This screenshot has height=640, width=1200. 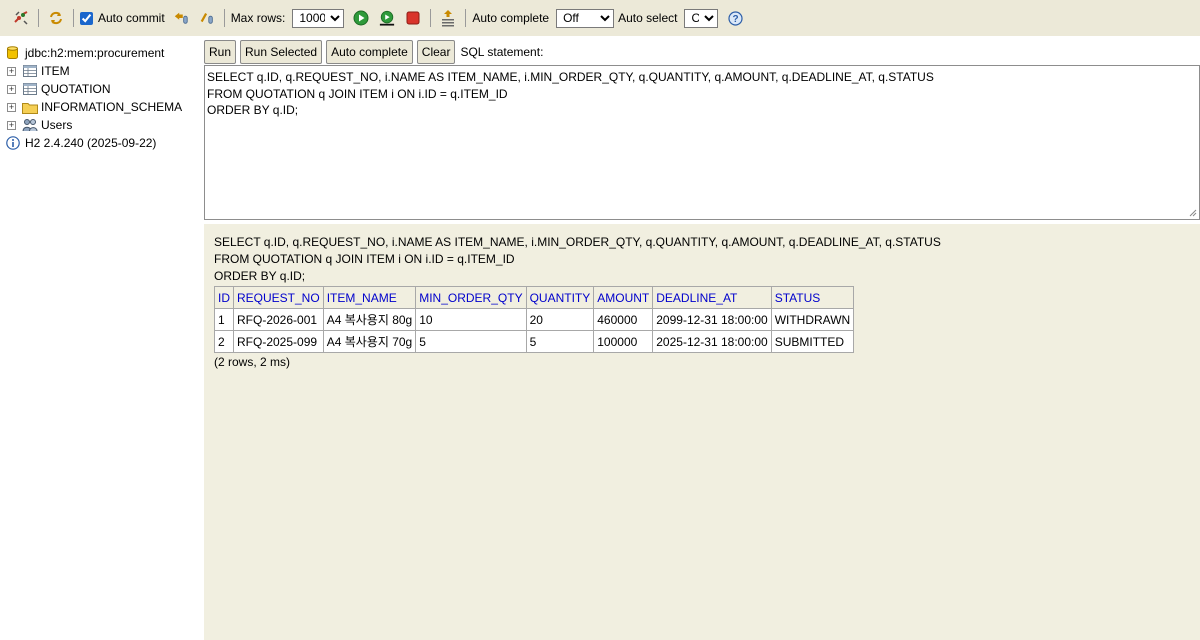 I want to click on table-cell: 20, so click(x=560, y=319).